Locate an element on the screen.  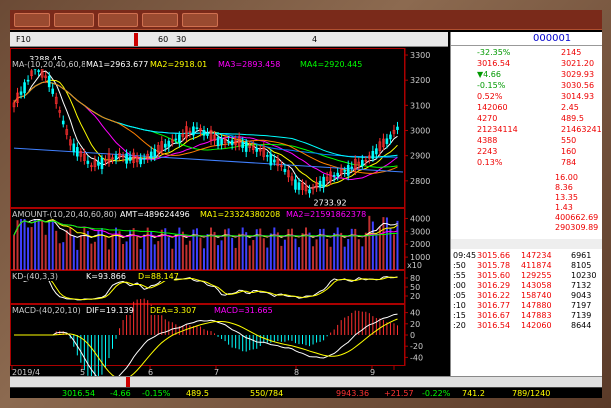
toolbar-item-0: F10 is located at coordinates (23, 39).